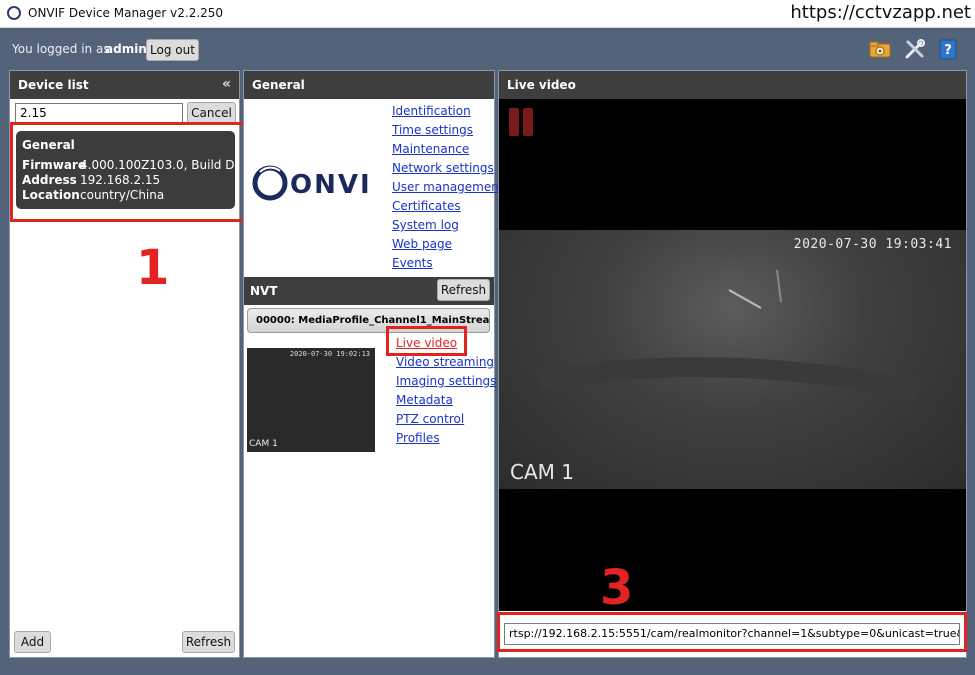 This screenshot has width=975, height=675. I want to click on pause-icon, so click(522, 122).